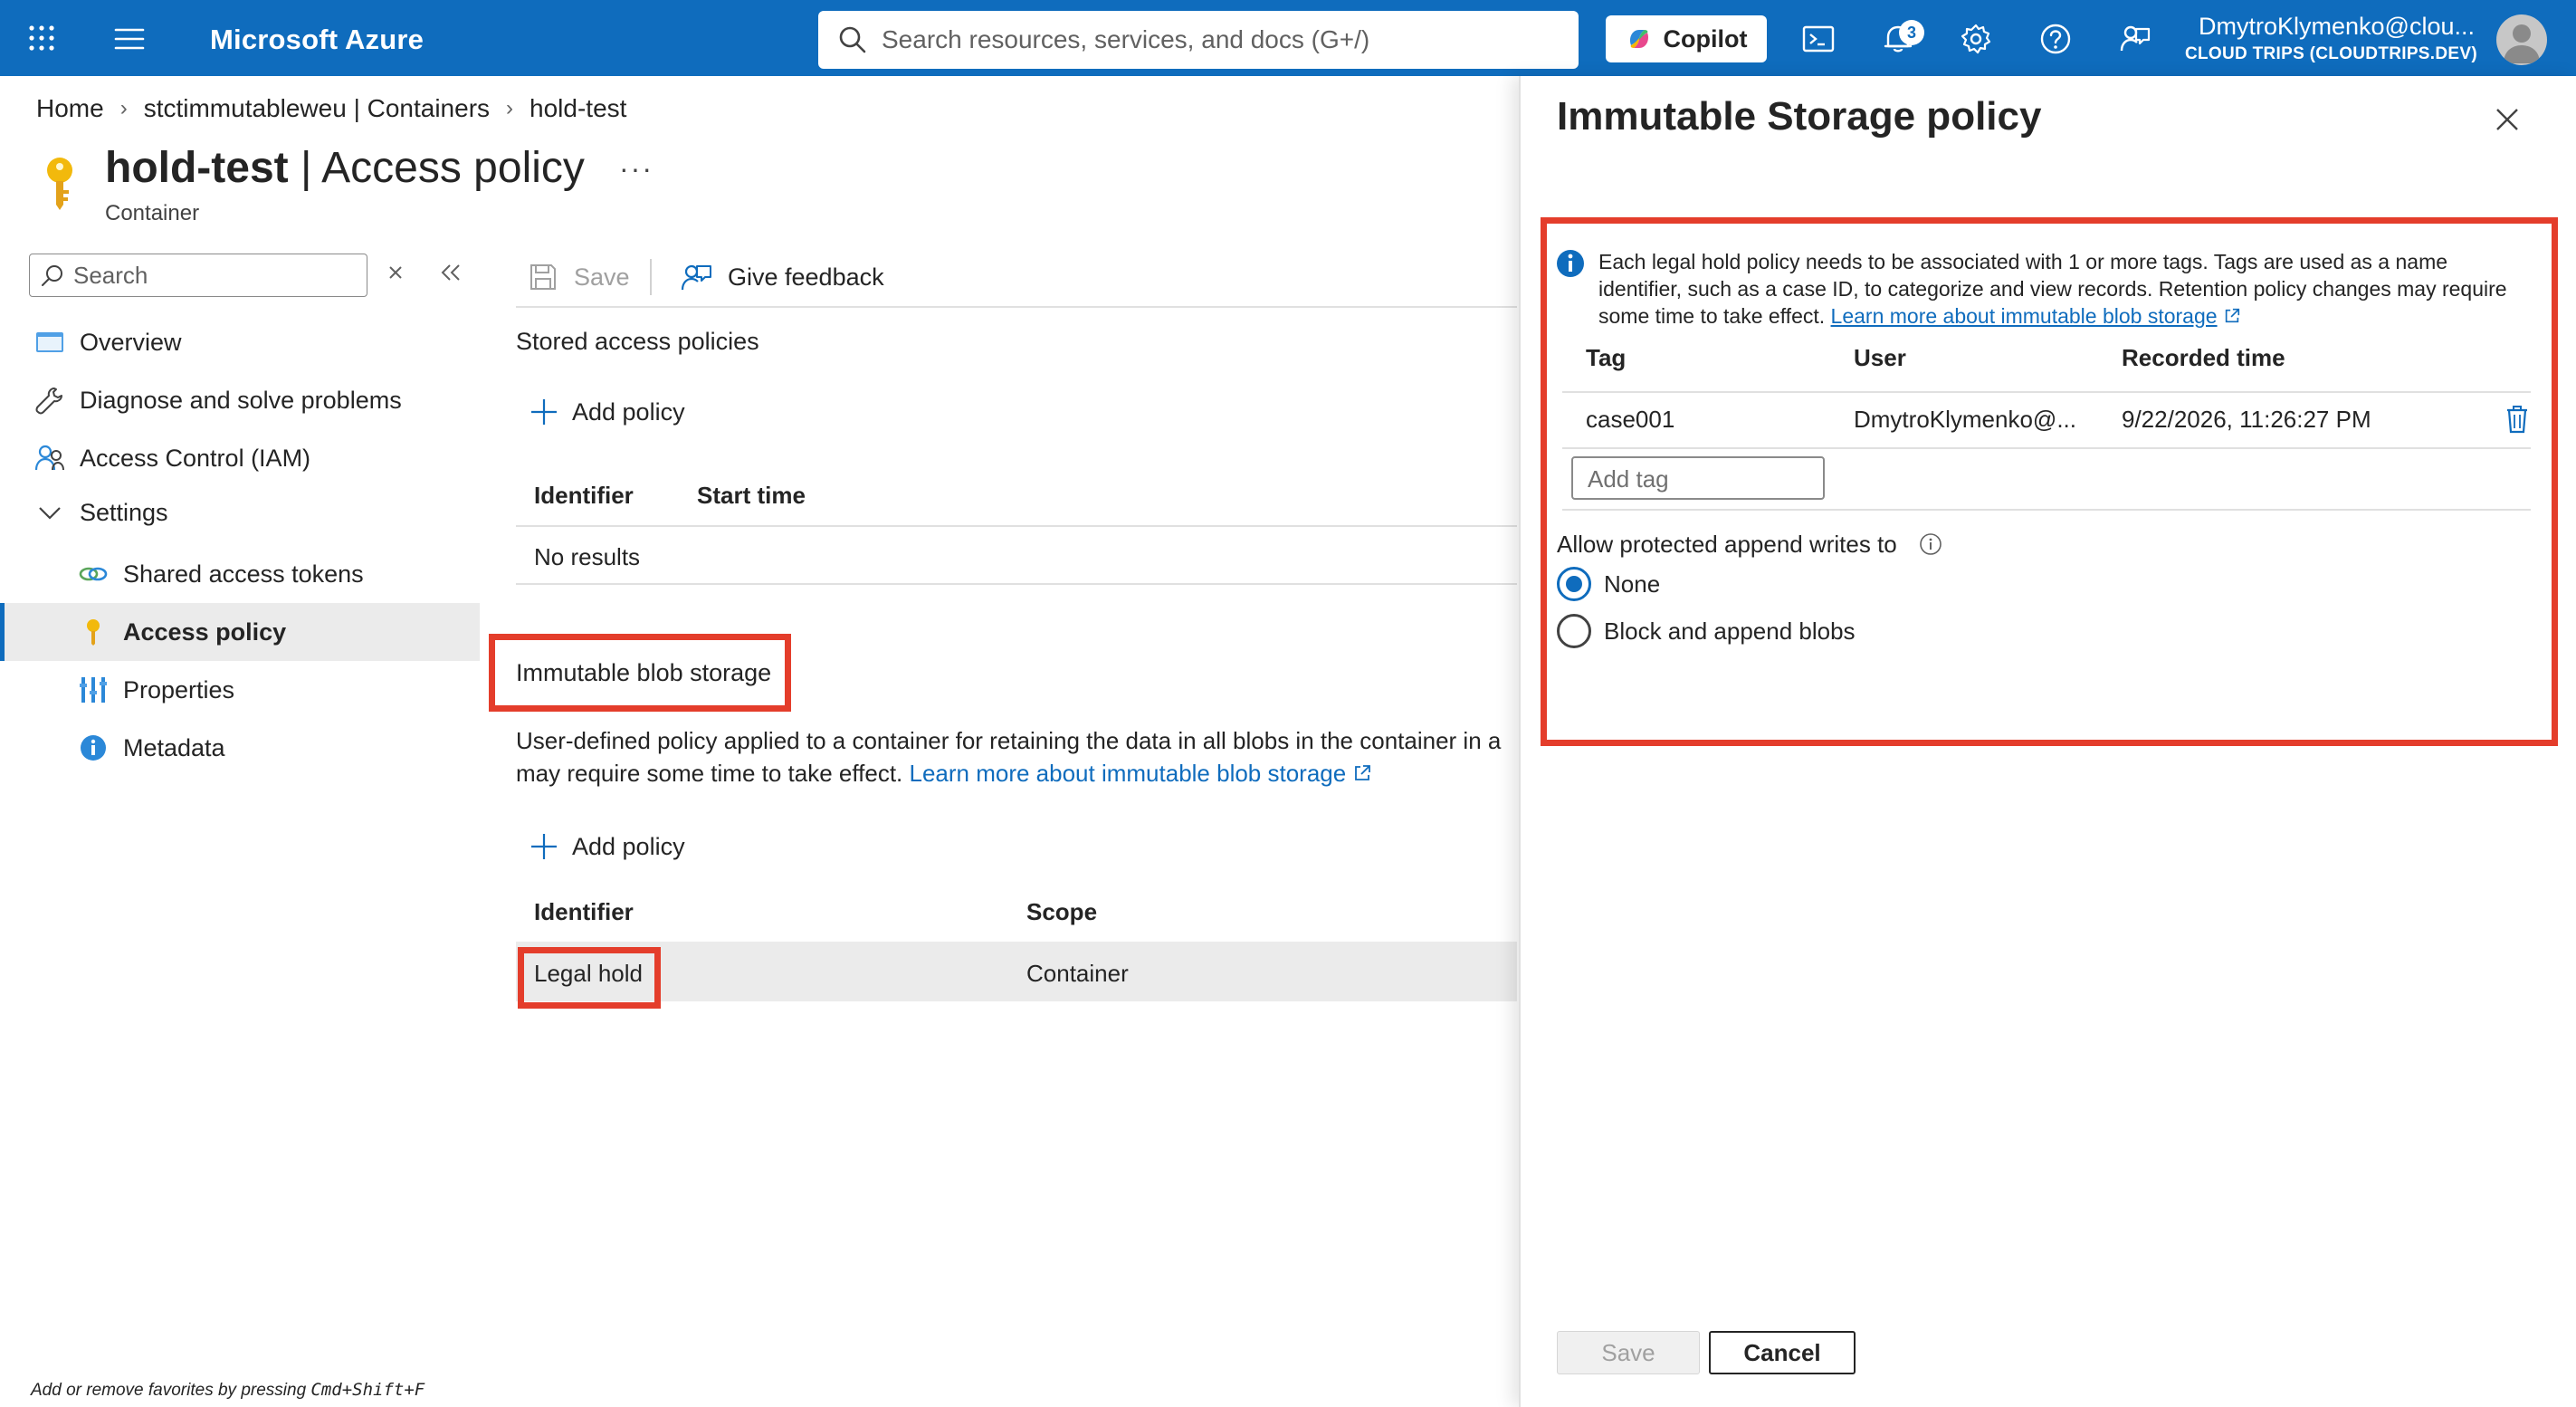 The height and width of the screenshot is (1407, 2576). What do you see at coordinates (544, 847) in the screenshot?
I see `plus-icon` at bounding box center [544, 847].